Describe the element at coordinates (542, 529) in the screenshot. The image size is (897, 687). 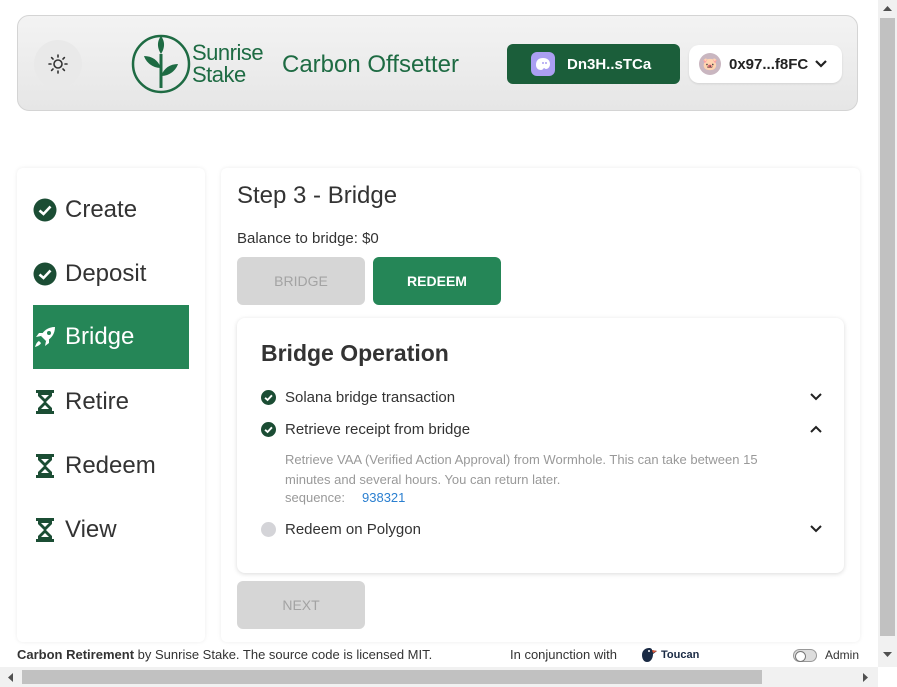
I see `operation-step-polygon: Redeem on Polygon` at that location.